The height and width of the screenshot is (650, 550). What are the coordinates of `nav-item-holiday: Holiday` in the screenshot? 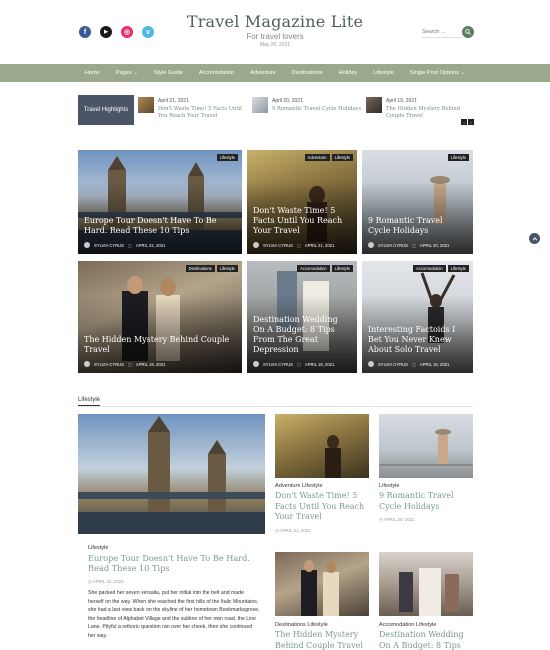 It's located at (348, 73).